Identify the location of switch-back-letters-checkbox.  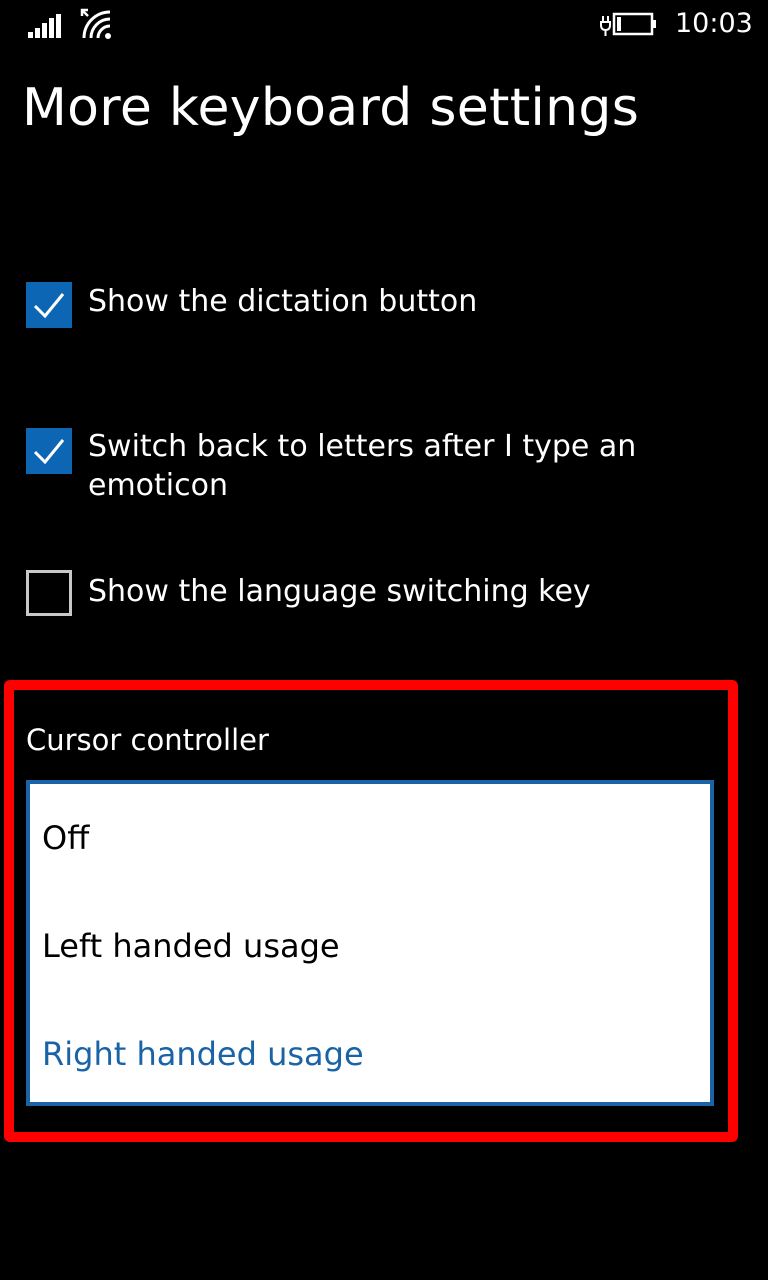
(49, 451).